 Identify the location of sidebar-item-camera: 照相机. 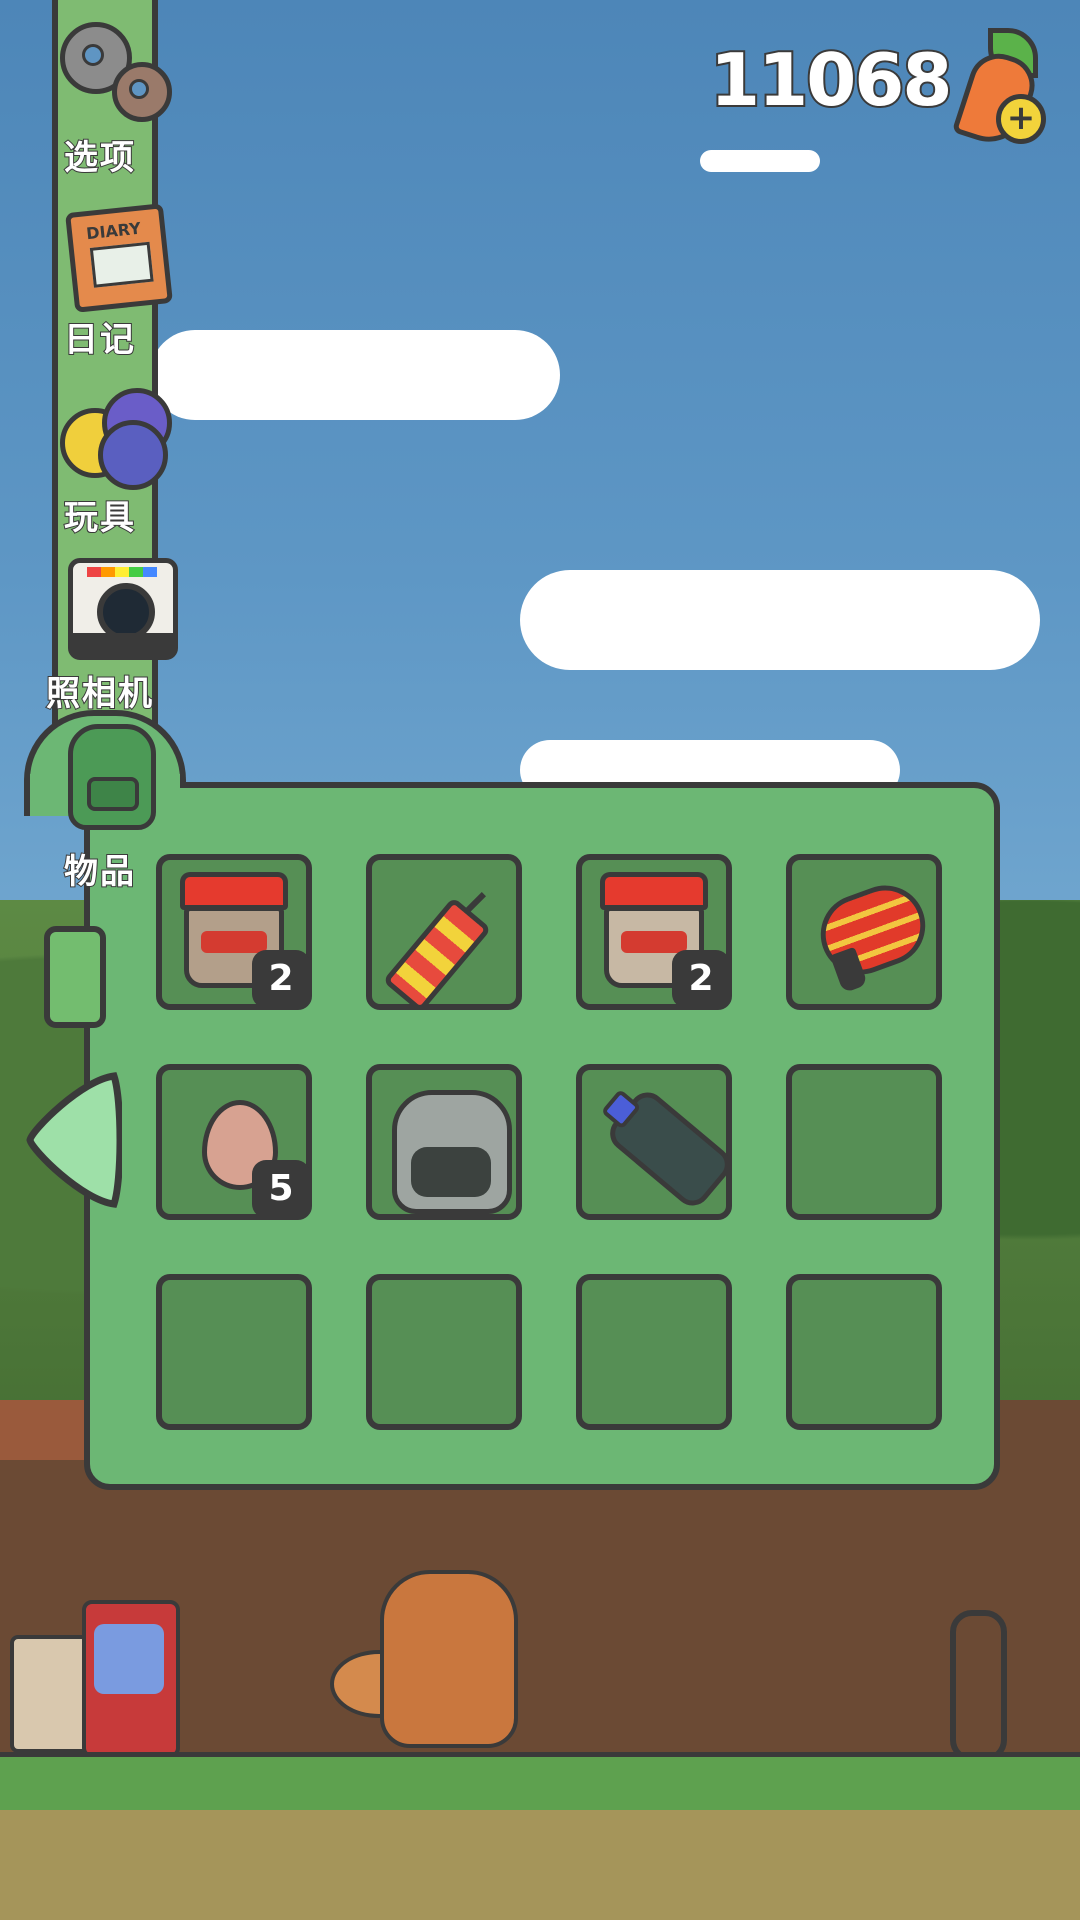
(100, 633).